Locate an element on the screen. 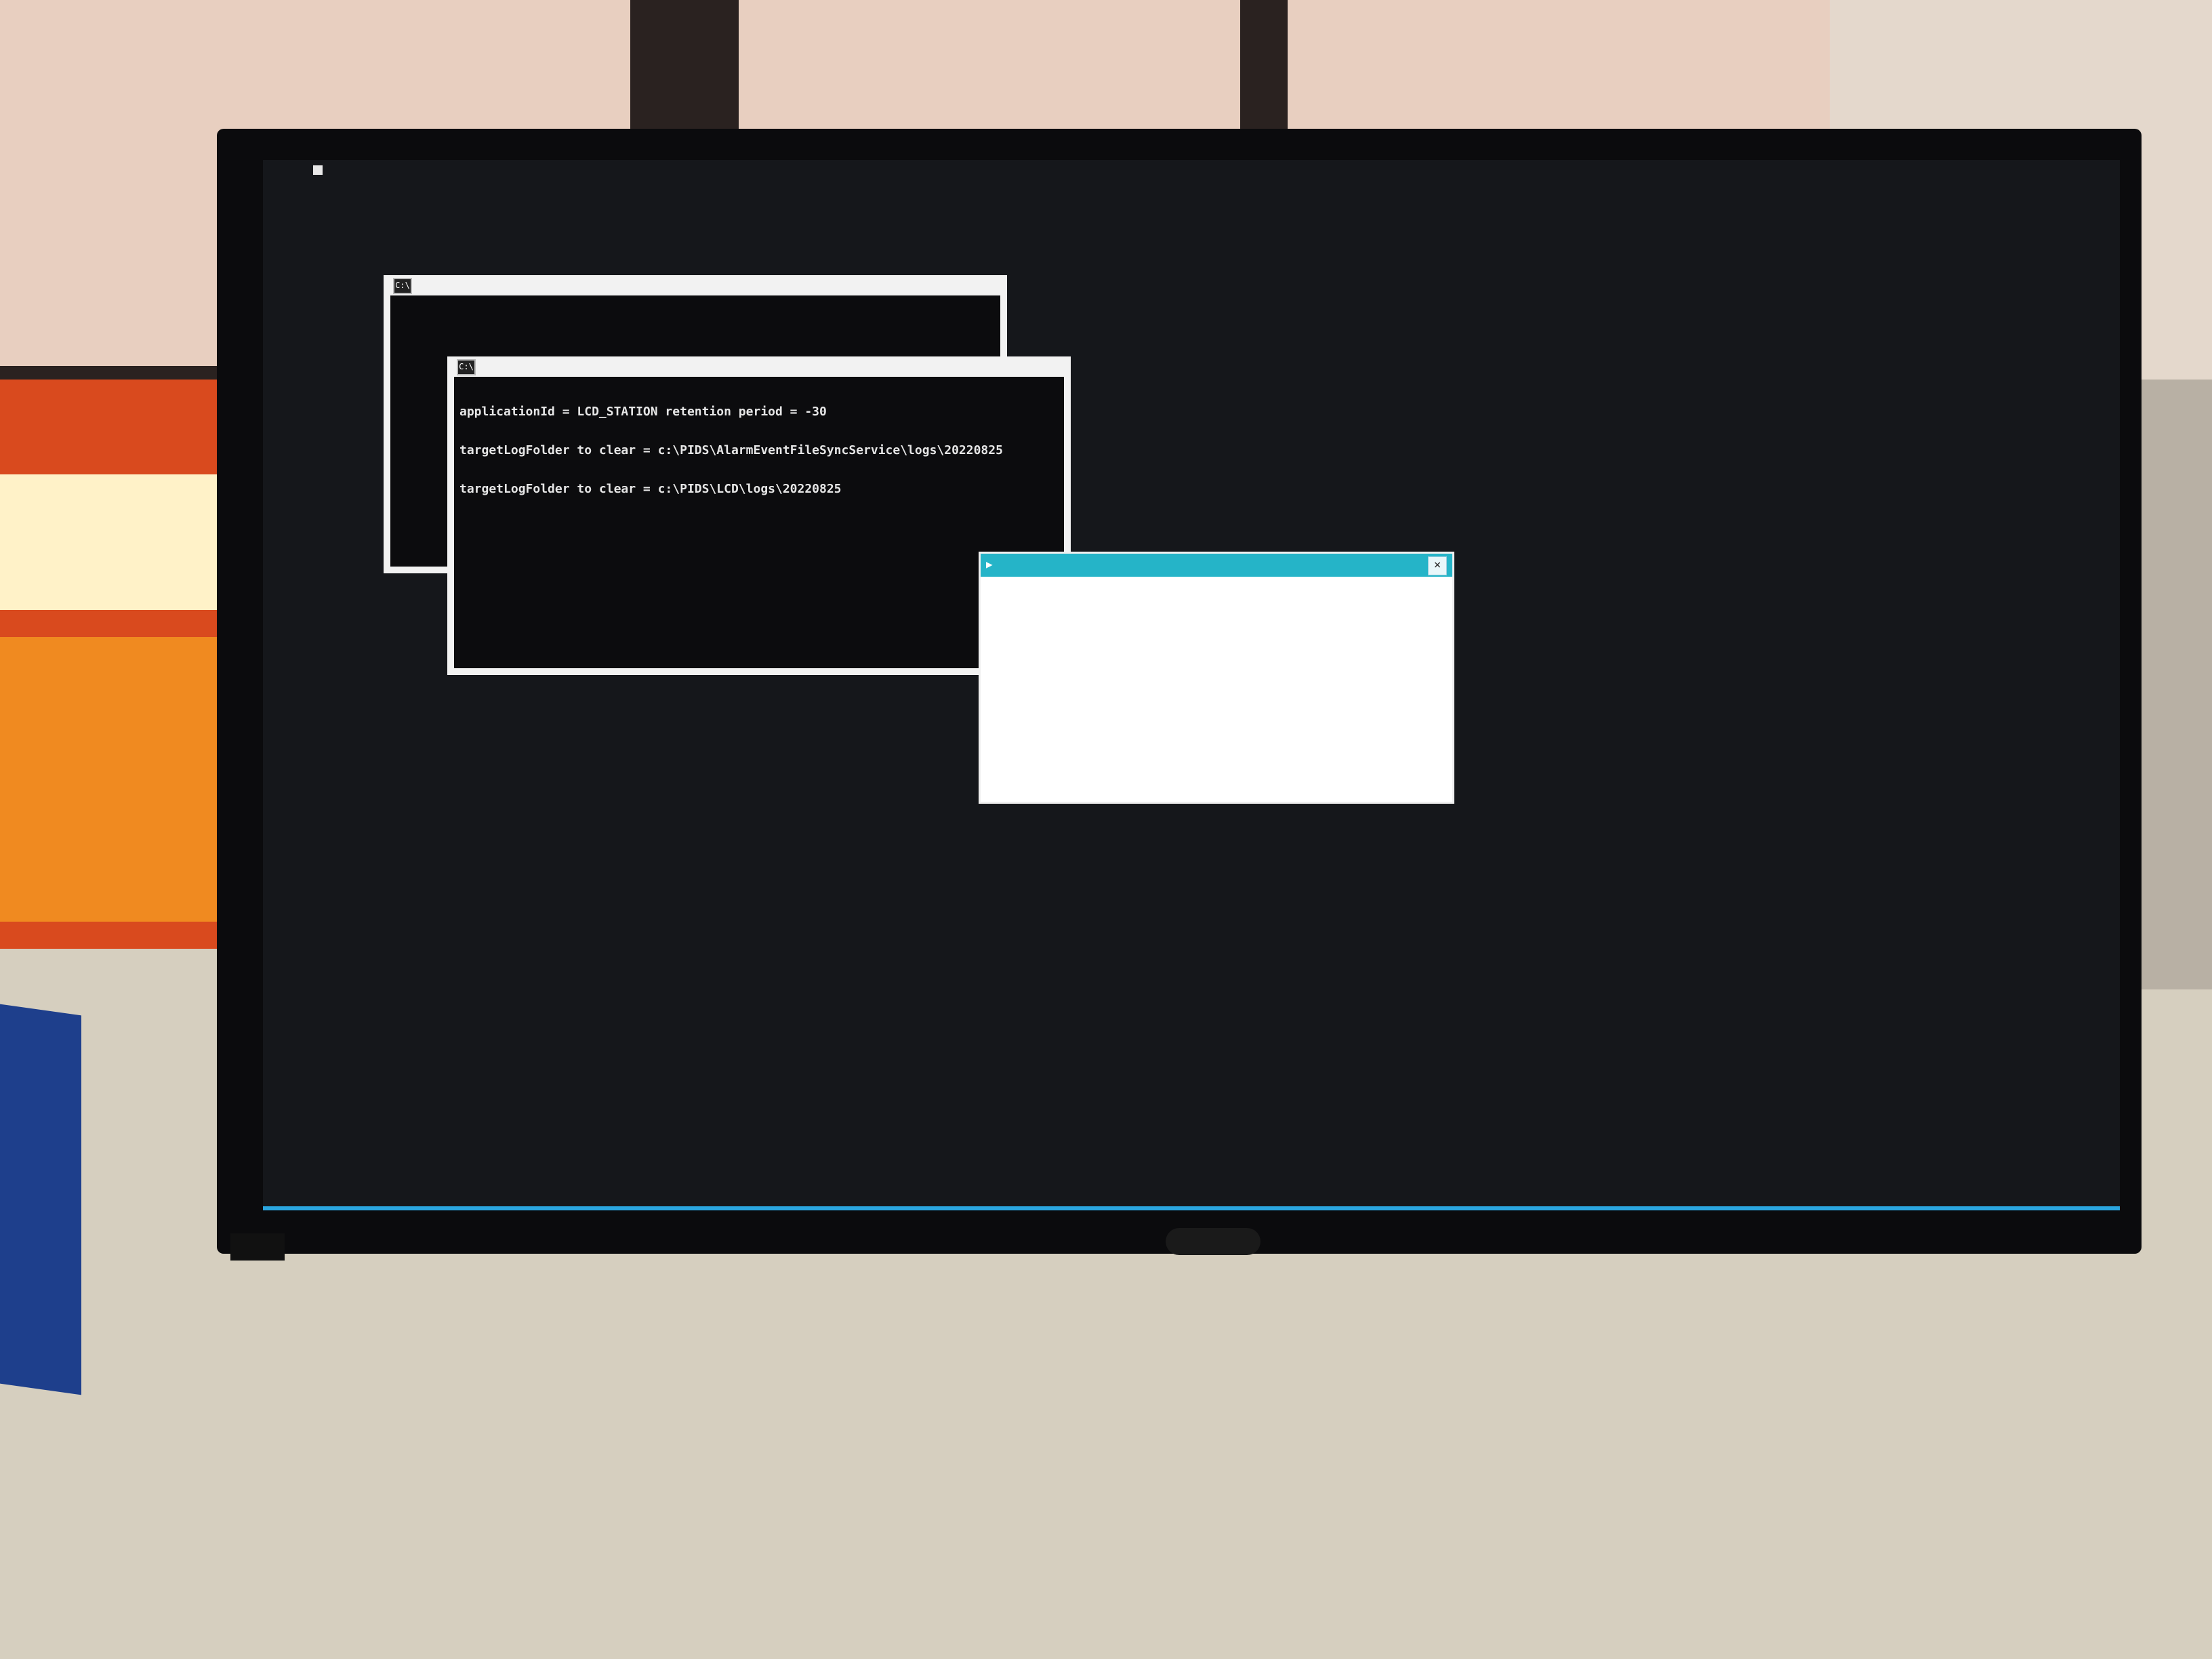 The width and height of the screenshot is (2212, 1659). tv-mount is located at coordinates (257, 1247).